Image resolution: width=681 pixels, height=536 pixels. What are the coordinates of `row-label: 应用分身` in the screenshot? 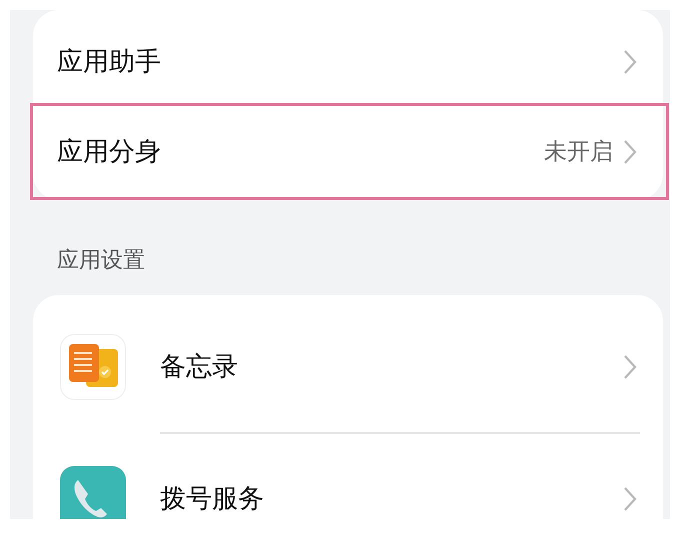 It's located at (109, 152).